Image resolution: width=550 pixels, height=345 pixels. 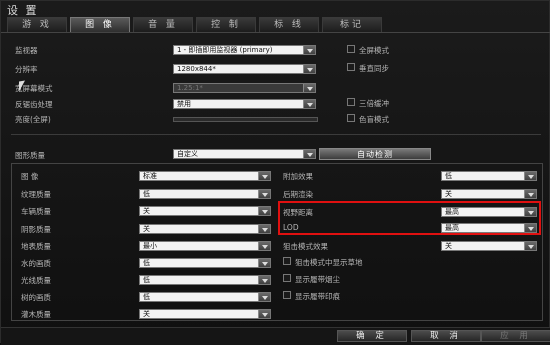 I want to click on setting-label: 灌木质量, so click(x=36, y=314).